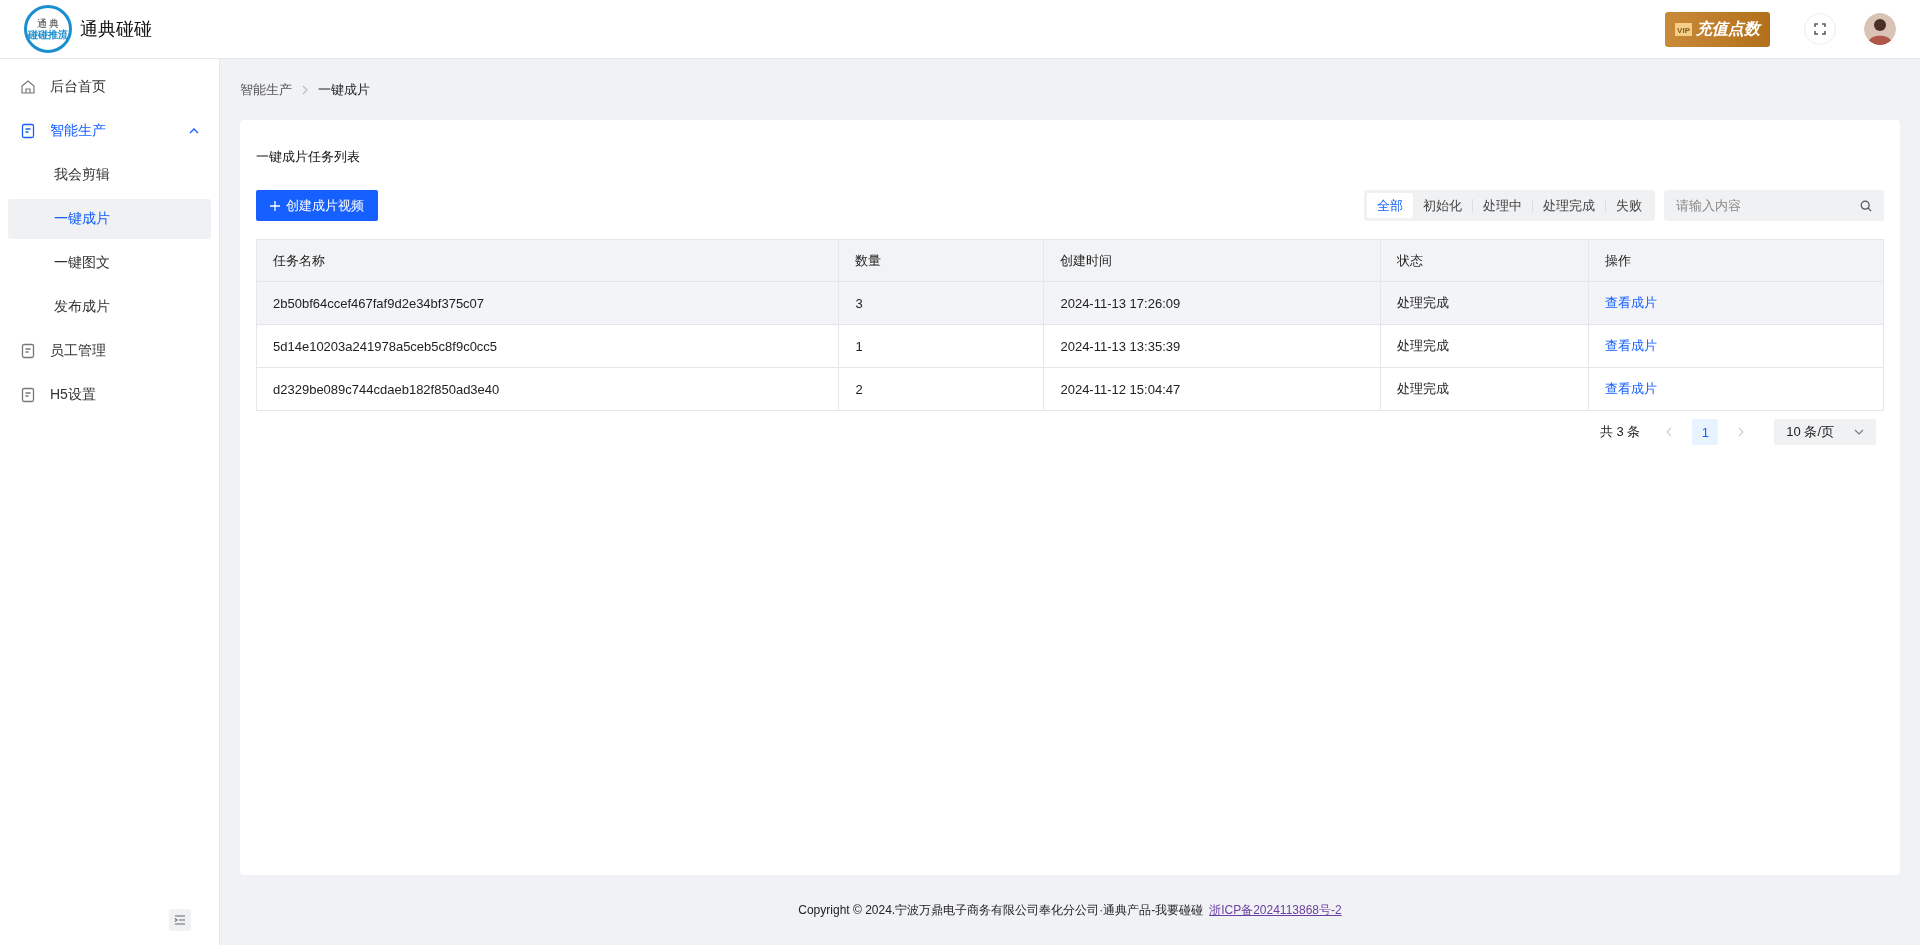 This screenshot has height=945, width=1920. What do you see at coordinates (1620, 432) in the screenshot?
I see `total-count: 共 3 条` at bounding box center [1620, 432].